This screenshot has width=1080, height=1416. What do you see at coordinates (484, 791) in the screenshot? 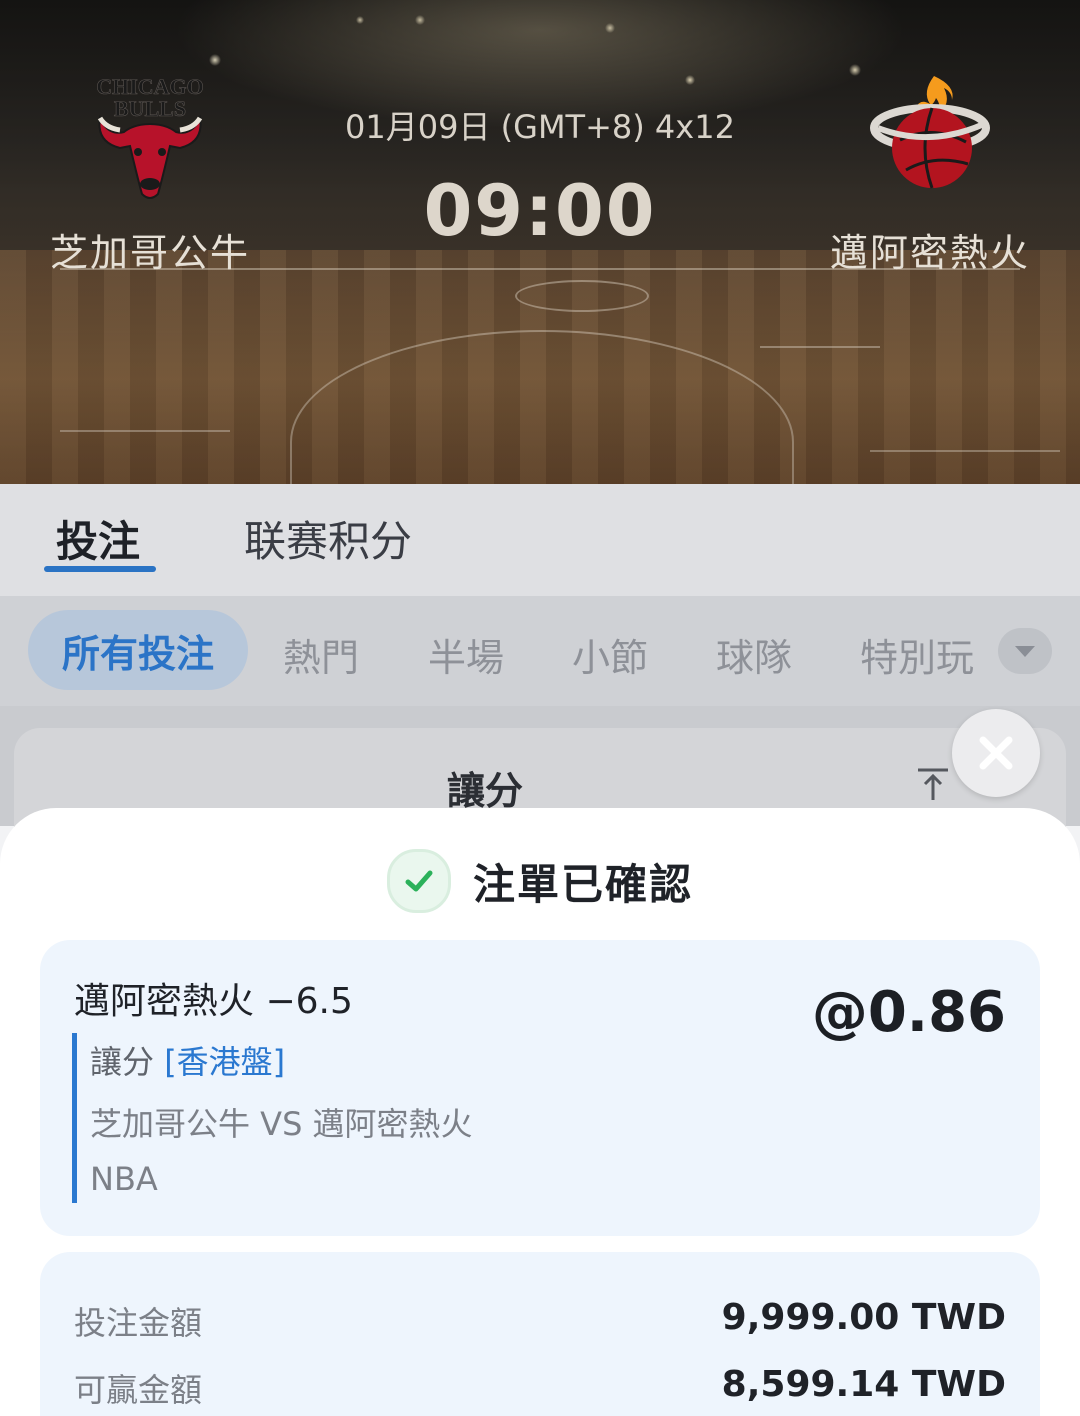
I see `market-title: 讓分` at bounding box center [484, 791].